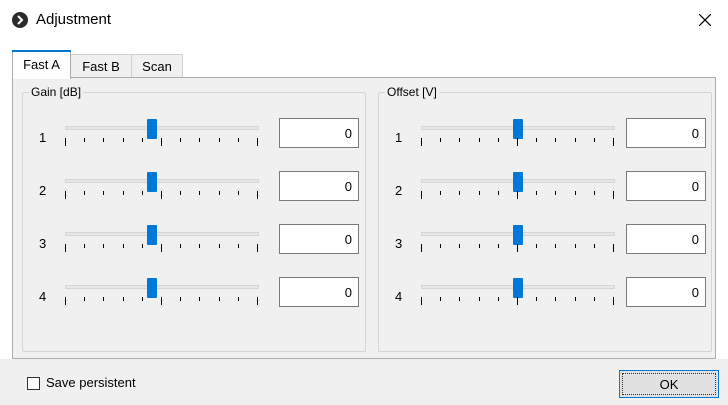 Image resolution: width=728 pixels, height=405 pixels. I want to click on save-persistent-checkbox, so click(33, 383).